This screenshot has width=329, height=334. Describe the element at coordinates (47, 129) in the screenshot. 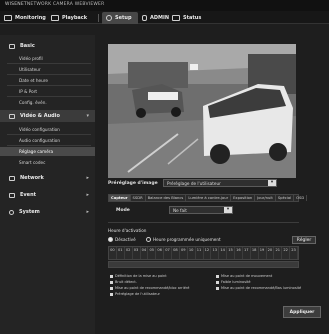

I see `sidebar-item-video-config: Vidéo configuration` at that location.